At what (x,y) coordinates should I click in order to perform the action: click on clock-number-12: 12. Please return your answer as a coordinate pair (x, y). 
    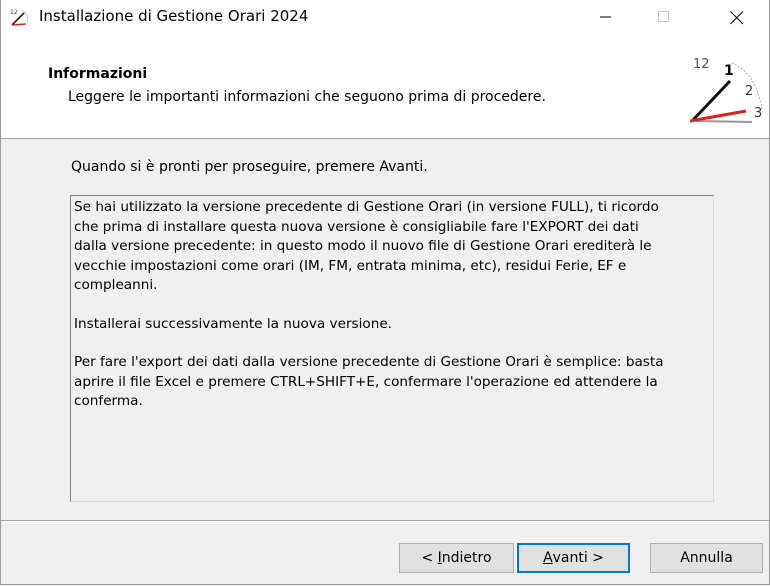
    Looking at the image, I should click on (701, 64).